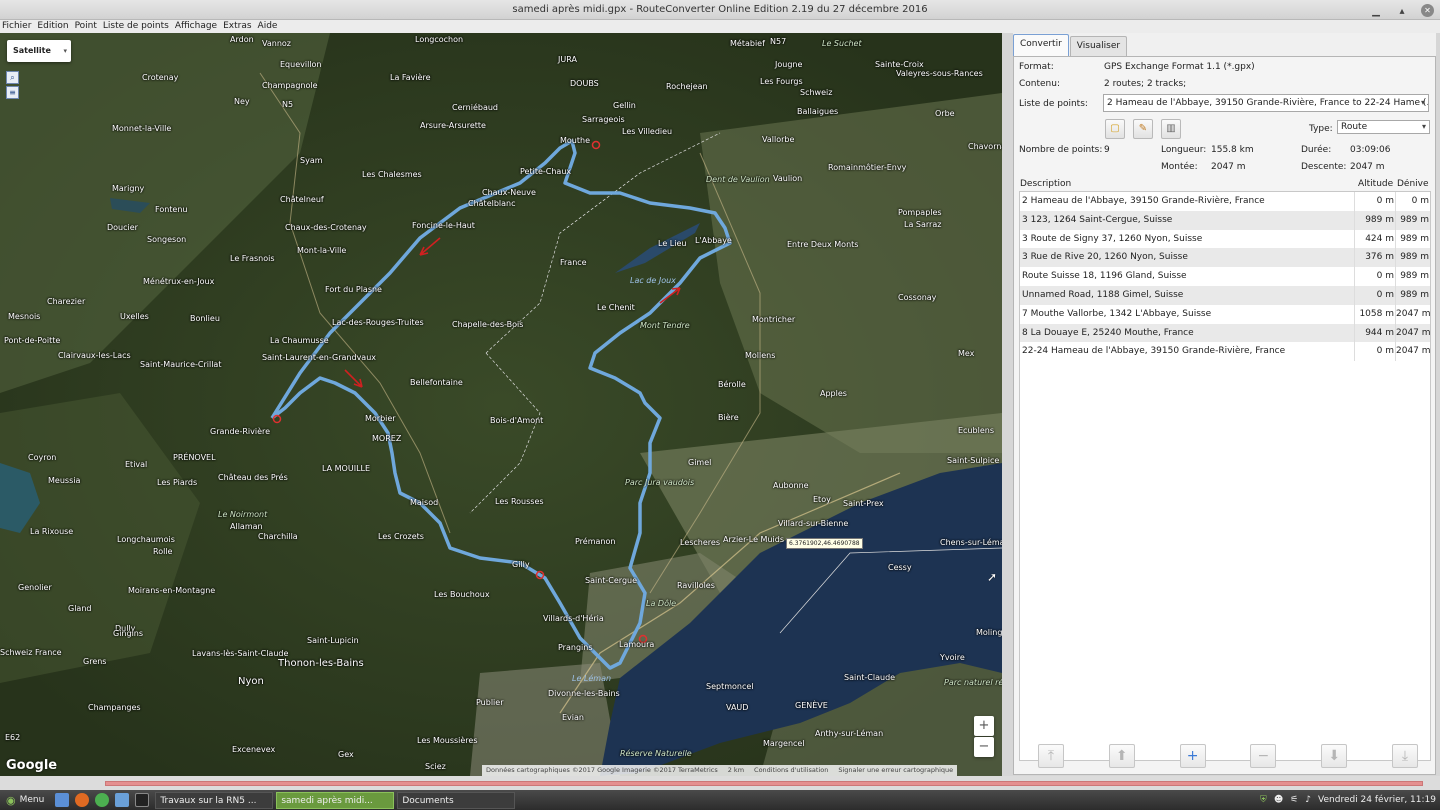 This screenshot has width=1440, height=810. What do you see at coordinates (1376, 12) in the screenshot?
I see `minimize-button: ▁` at bounding box center [1376, 12].